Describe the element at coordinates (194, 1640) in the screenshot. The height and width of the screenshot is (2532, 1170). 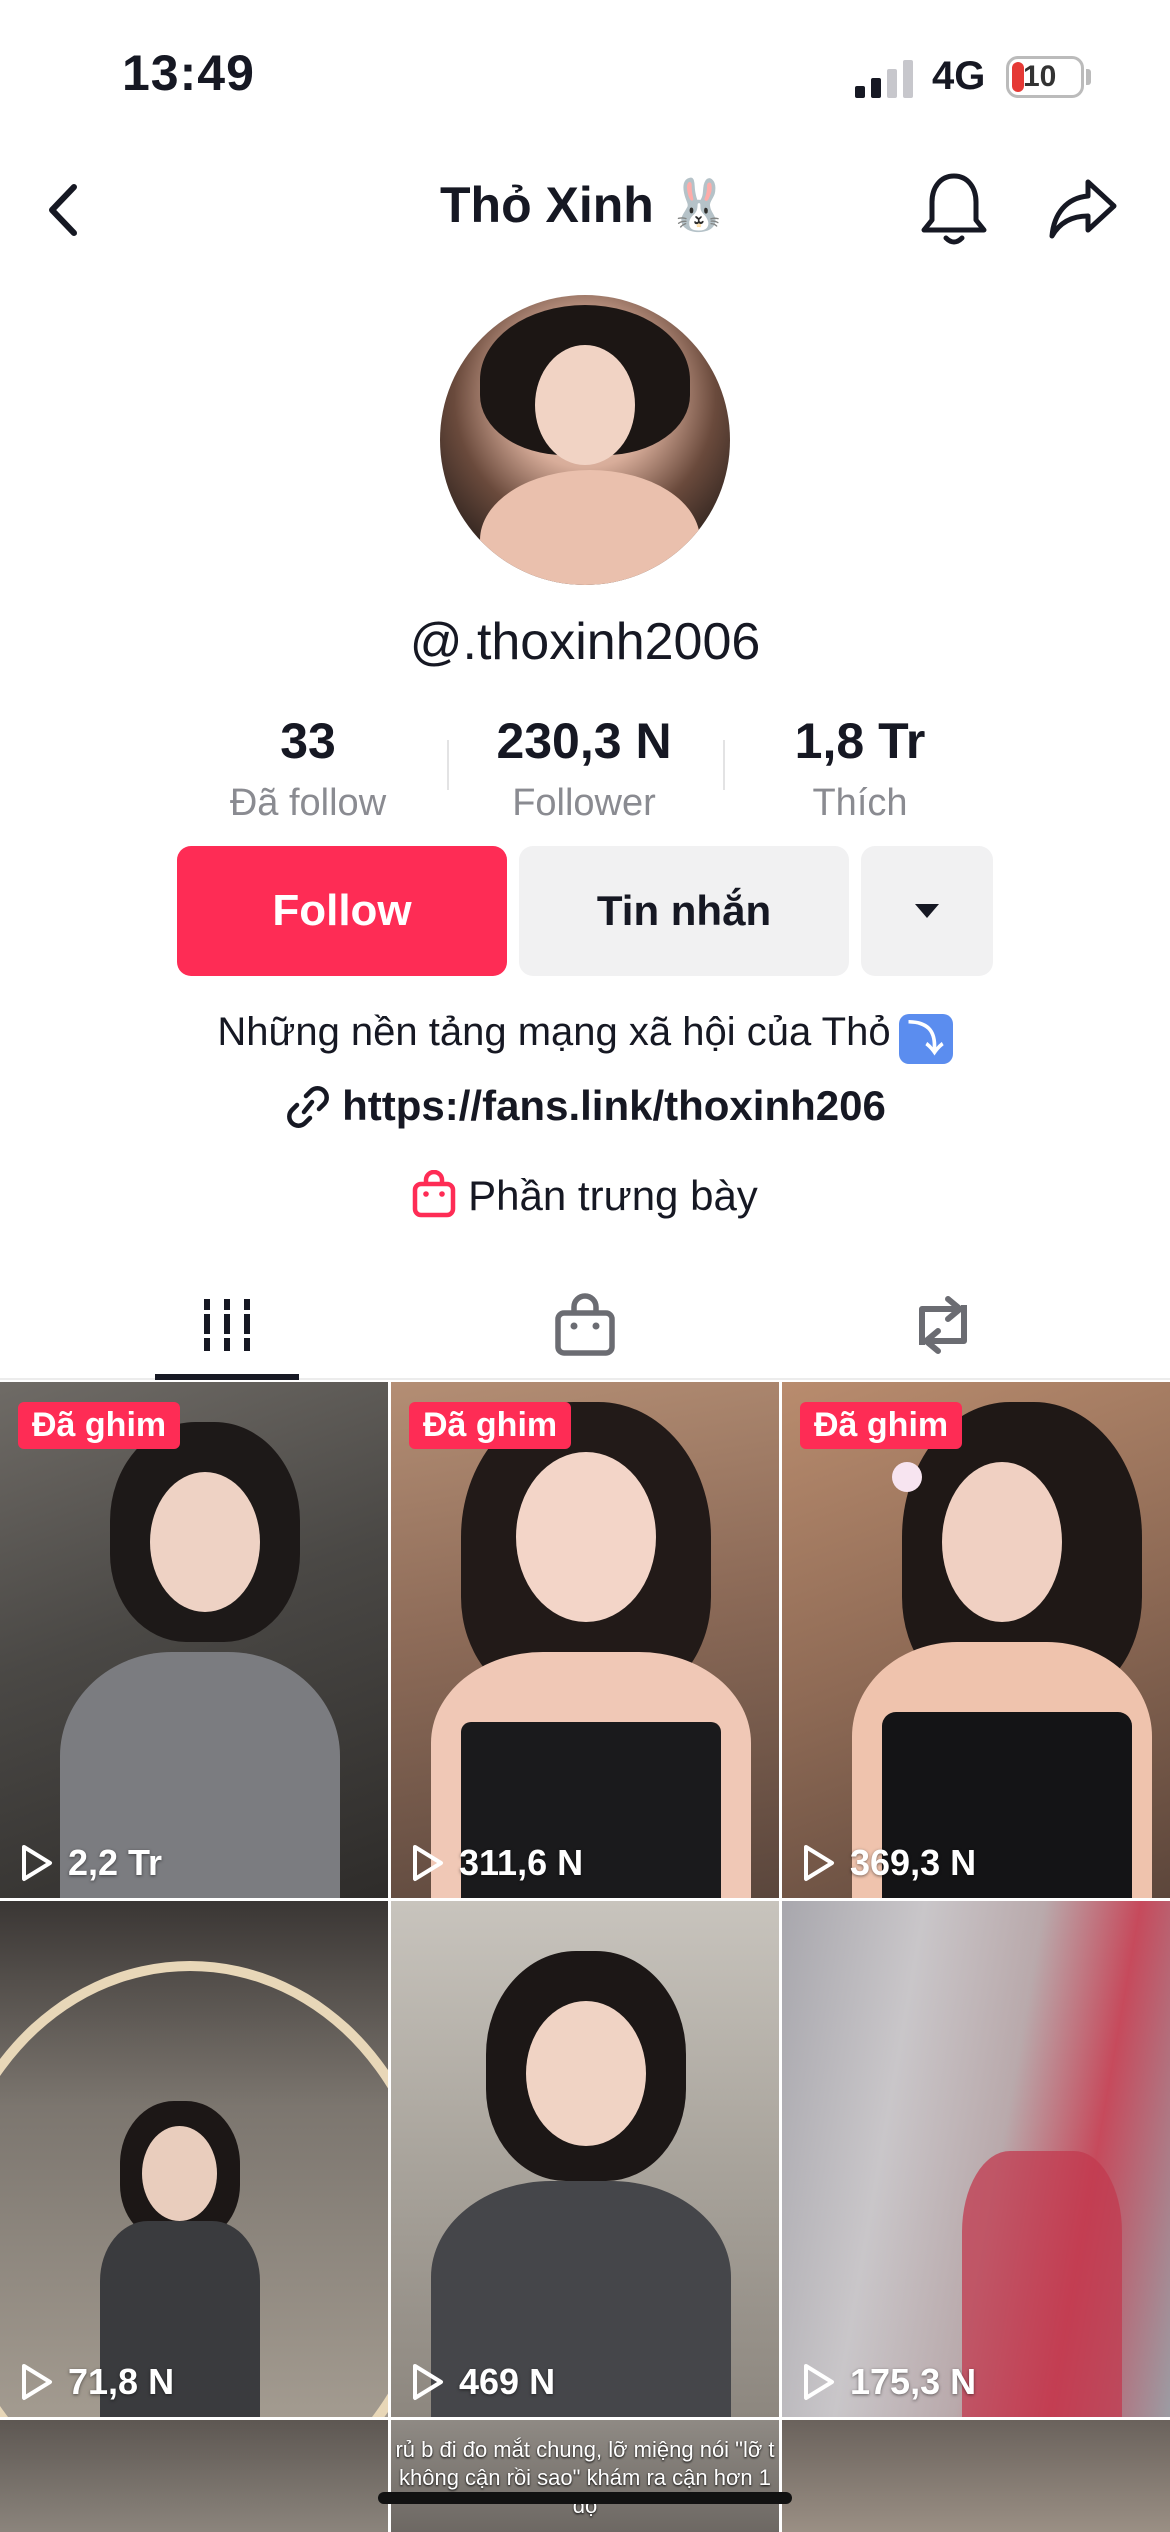
I see `video-tile: Đã ghim 2,2 Tr` at that location.